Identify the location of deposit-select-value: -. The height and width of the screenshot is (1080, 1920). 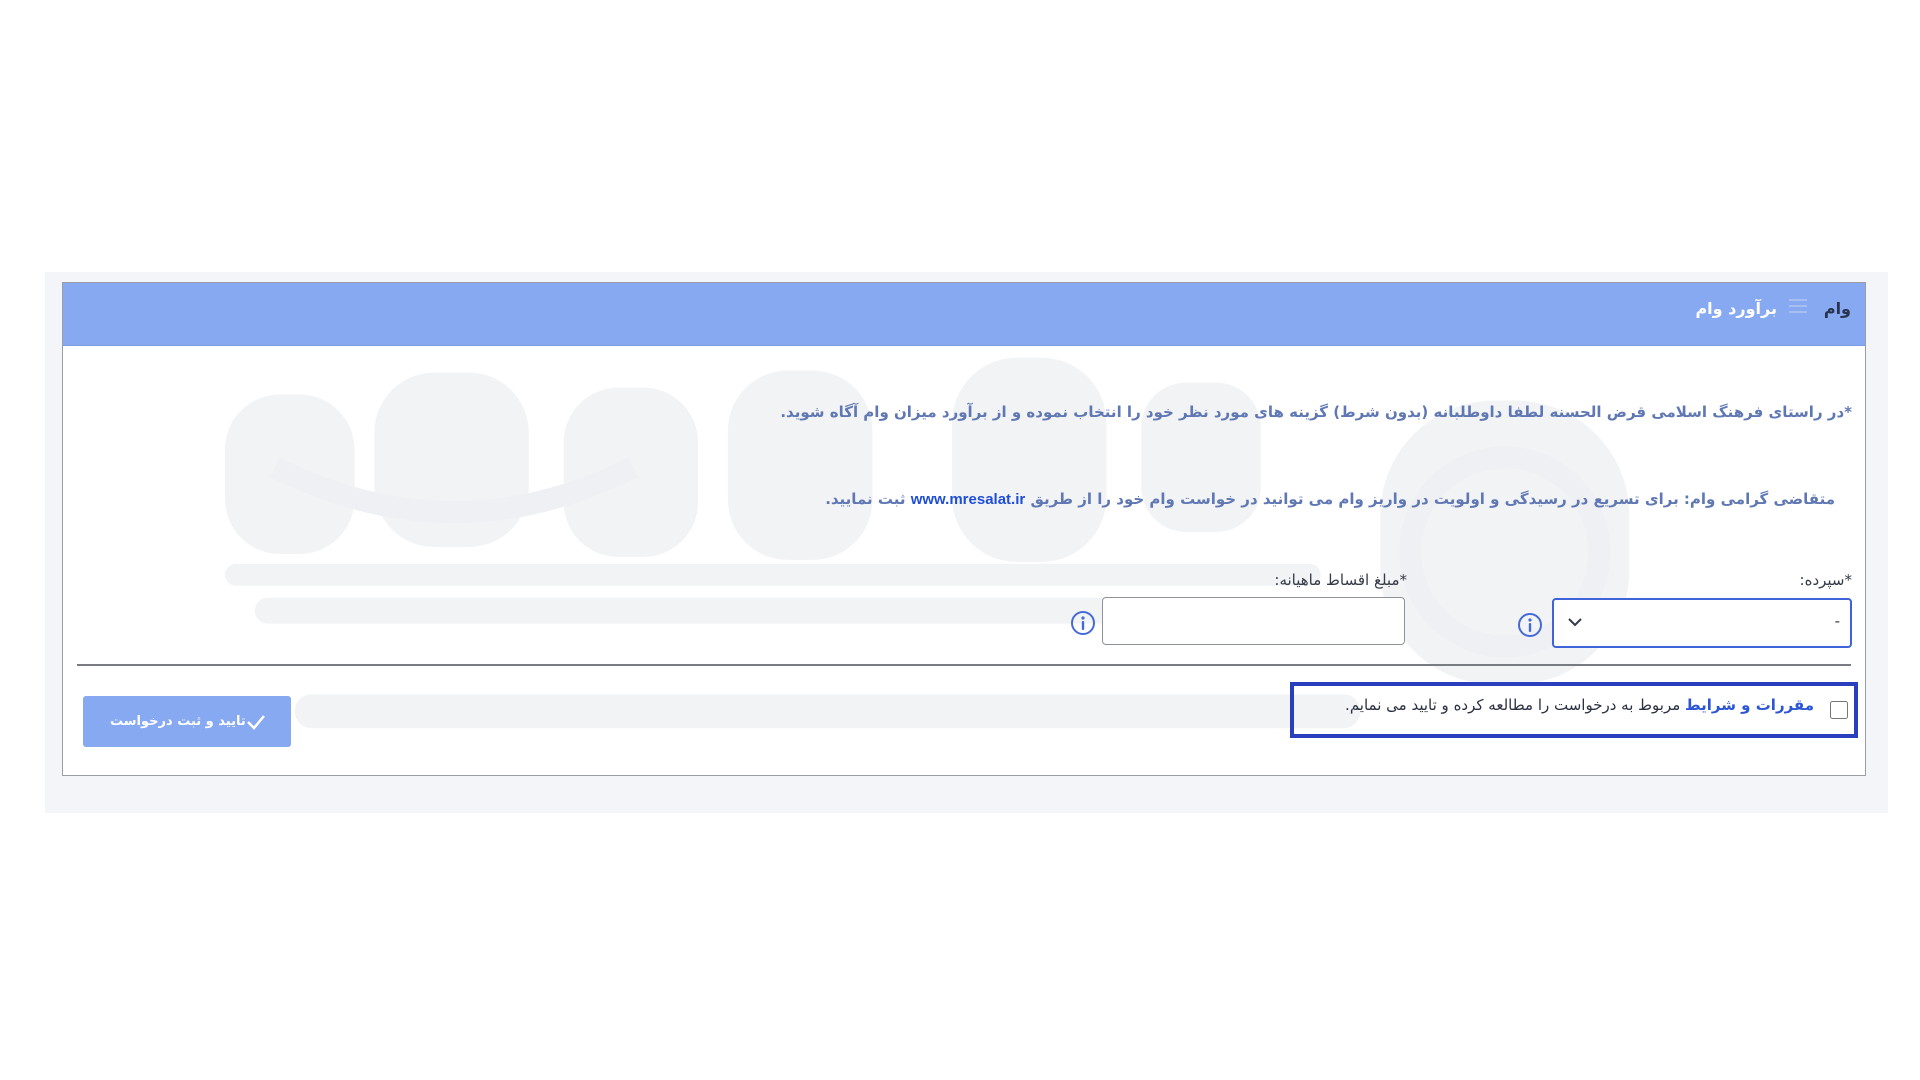
(1837, 621).